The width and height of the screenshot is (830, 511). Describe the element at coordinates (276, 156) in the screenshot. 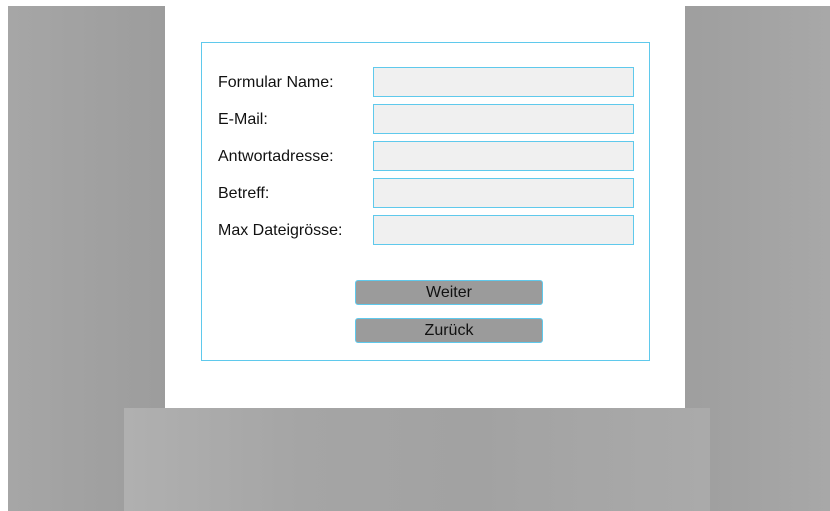

I see `reply-address-label: Antwortadresse:` at that location.